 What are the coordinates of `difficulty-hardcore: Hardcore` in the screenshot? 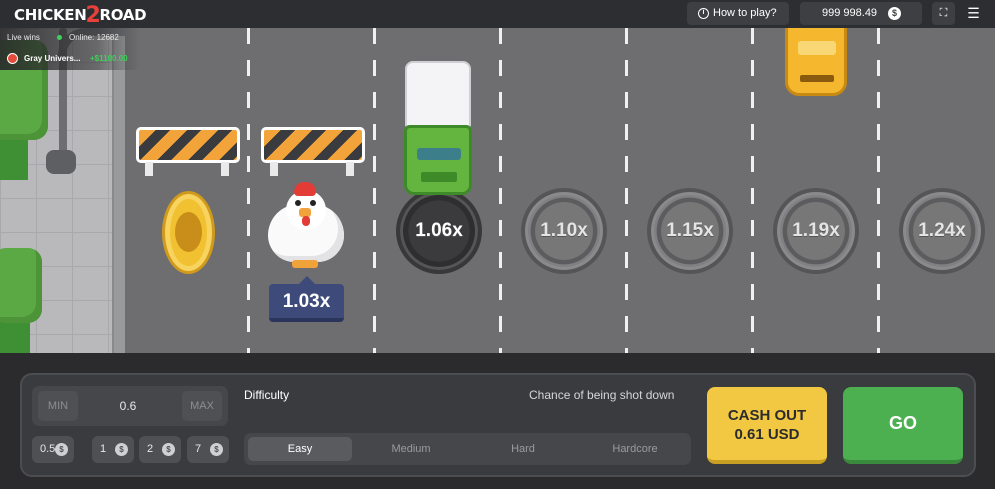 It's located at (635, 449).